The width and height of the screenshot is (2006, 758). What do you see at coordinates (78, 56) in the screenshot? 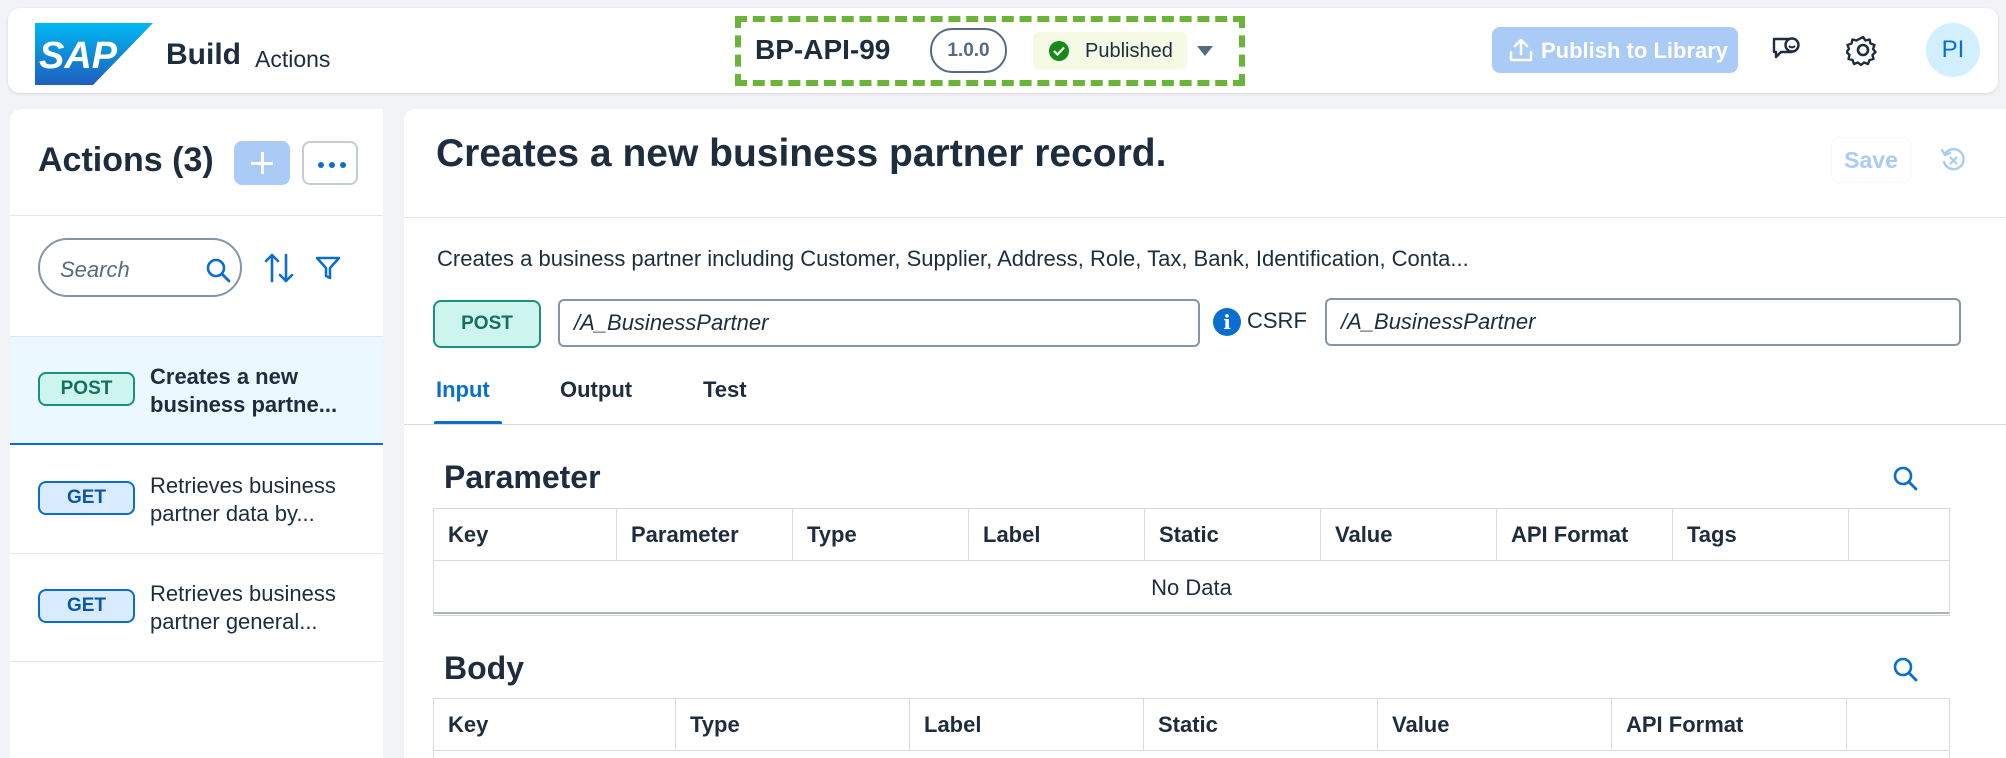
I see `svg-text: SAP` at bounding box center [78, 56].